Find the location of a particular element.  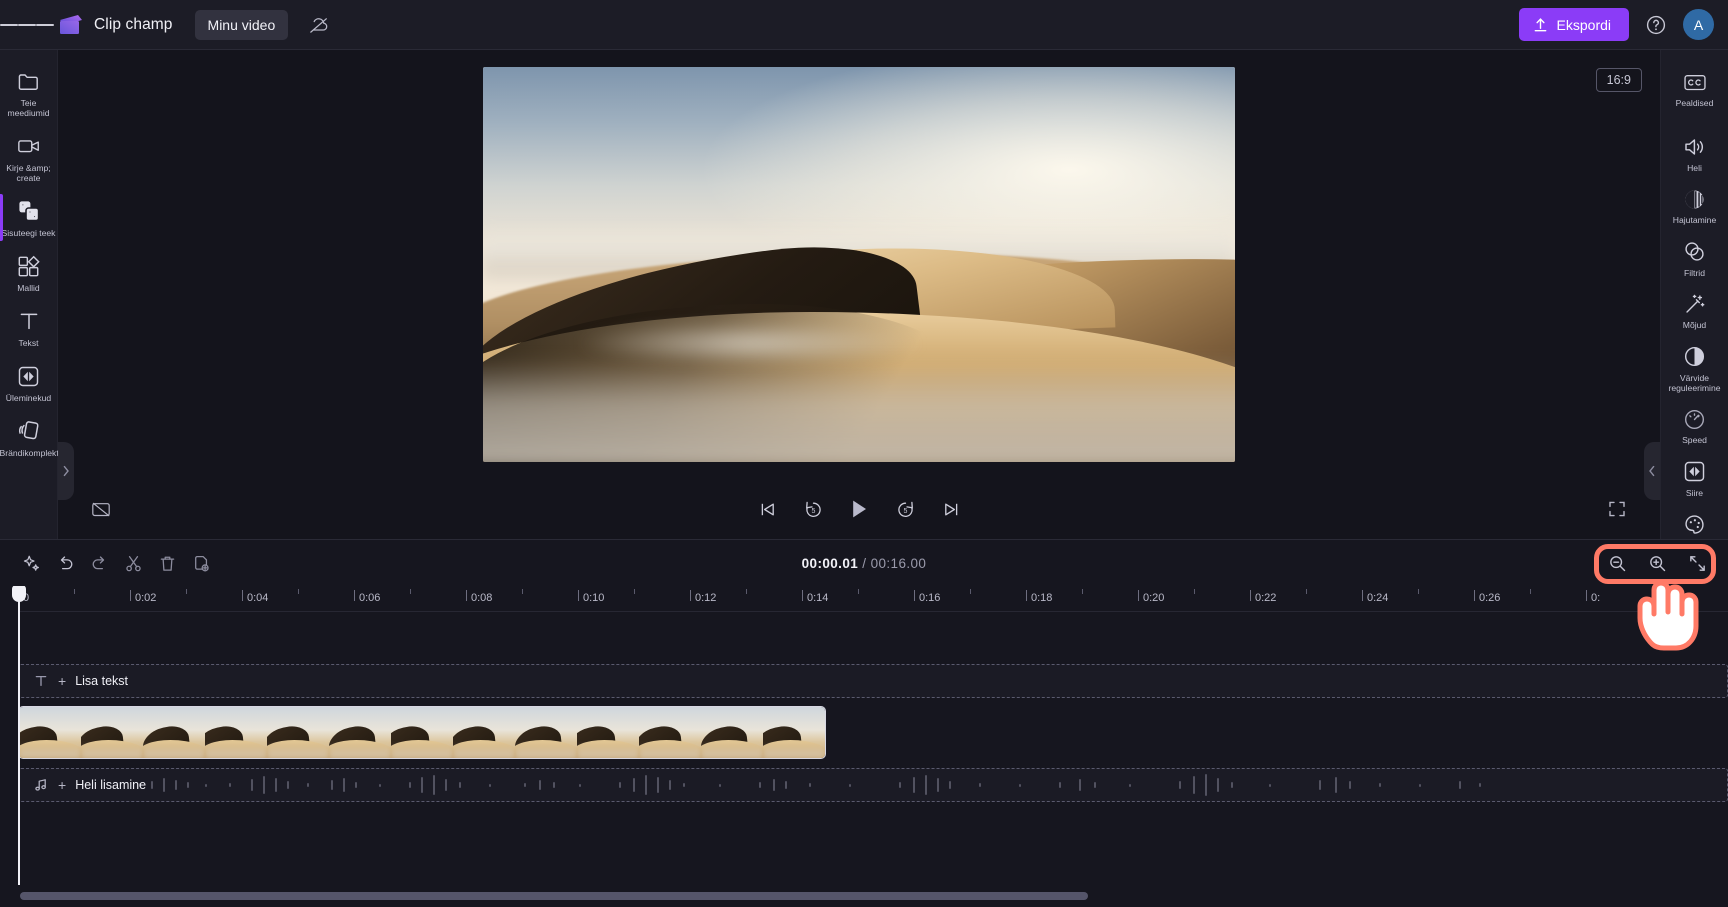

playhead-handle is located at coordinates (19, 594).